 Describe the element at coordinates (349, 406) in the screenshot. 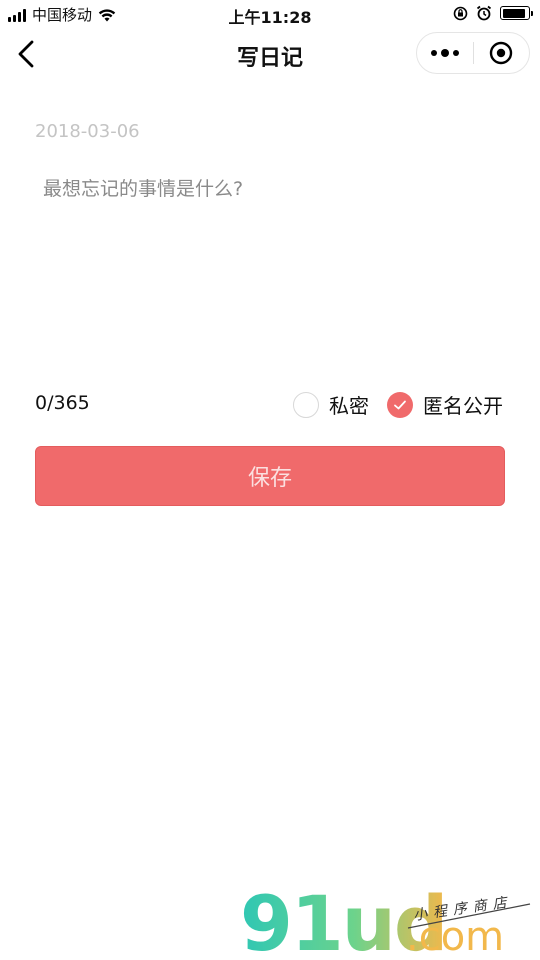

I see `private-label: 私密` at that location.